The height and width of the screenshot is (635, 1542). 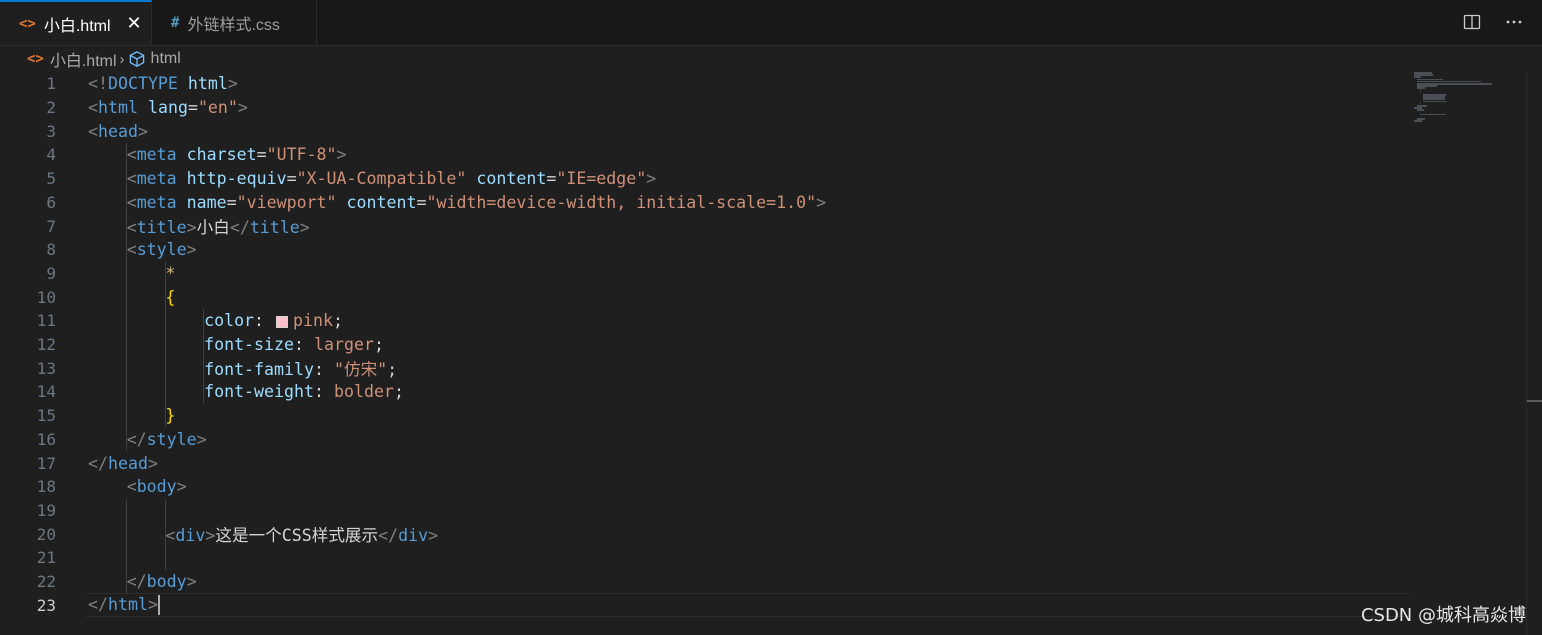 What do you see at coordinates (142, 84) in the screenshot?
I see `token-tag: DOCTYPE` at bounding box center [142, 84].